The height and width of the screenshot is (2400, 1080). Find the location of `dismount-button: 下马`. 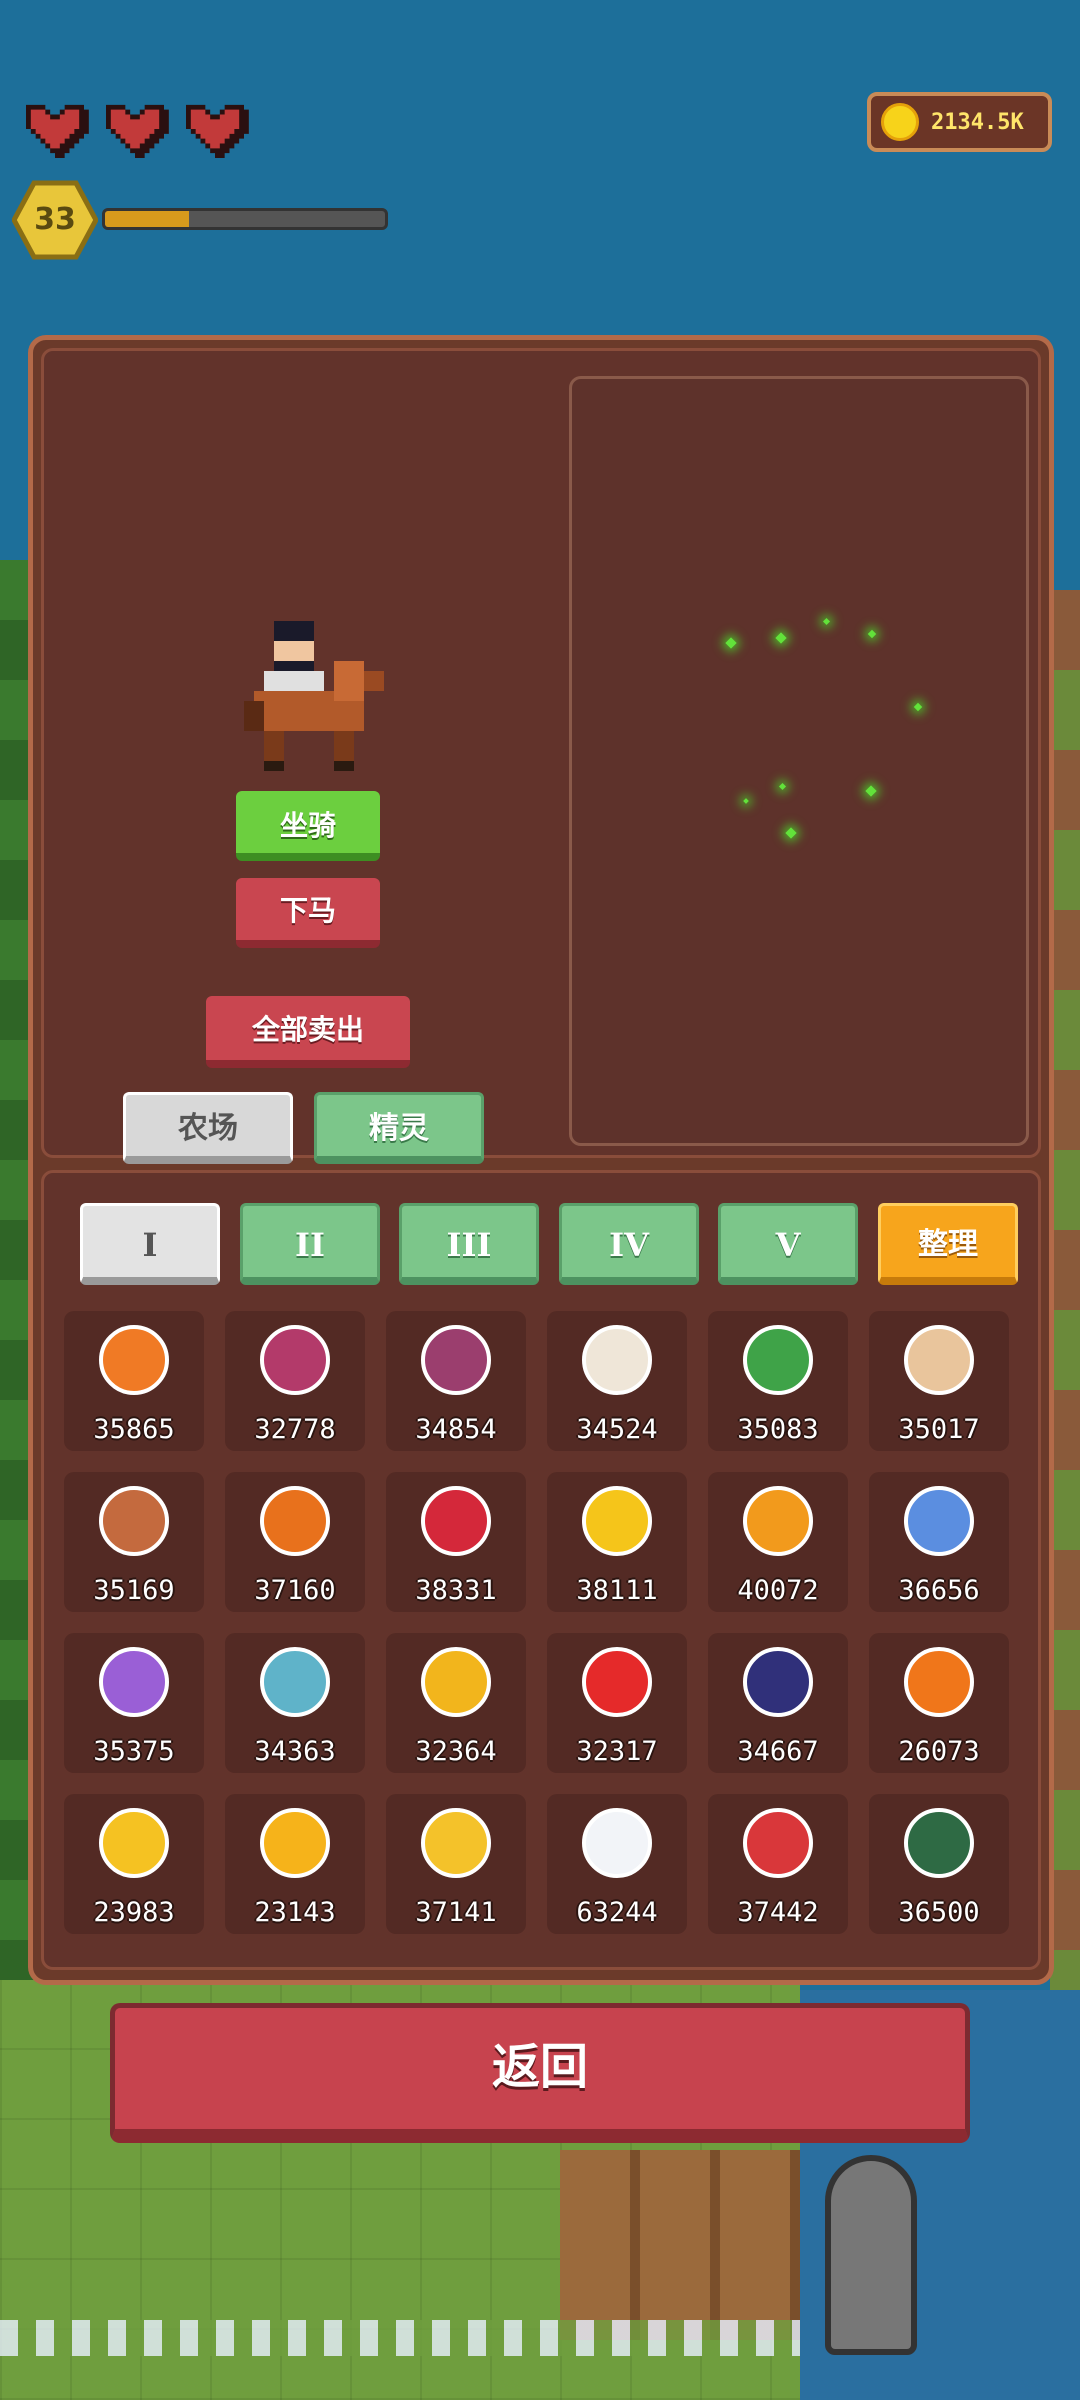

dismount-button: 下马 is located at coordinates (308, 913).